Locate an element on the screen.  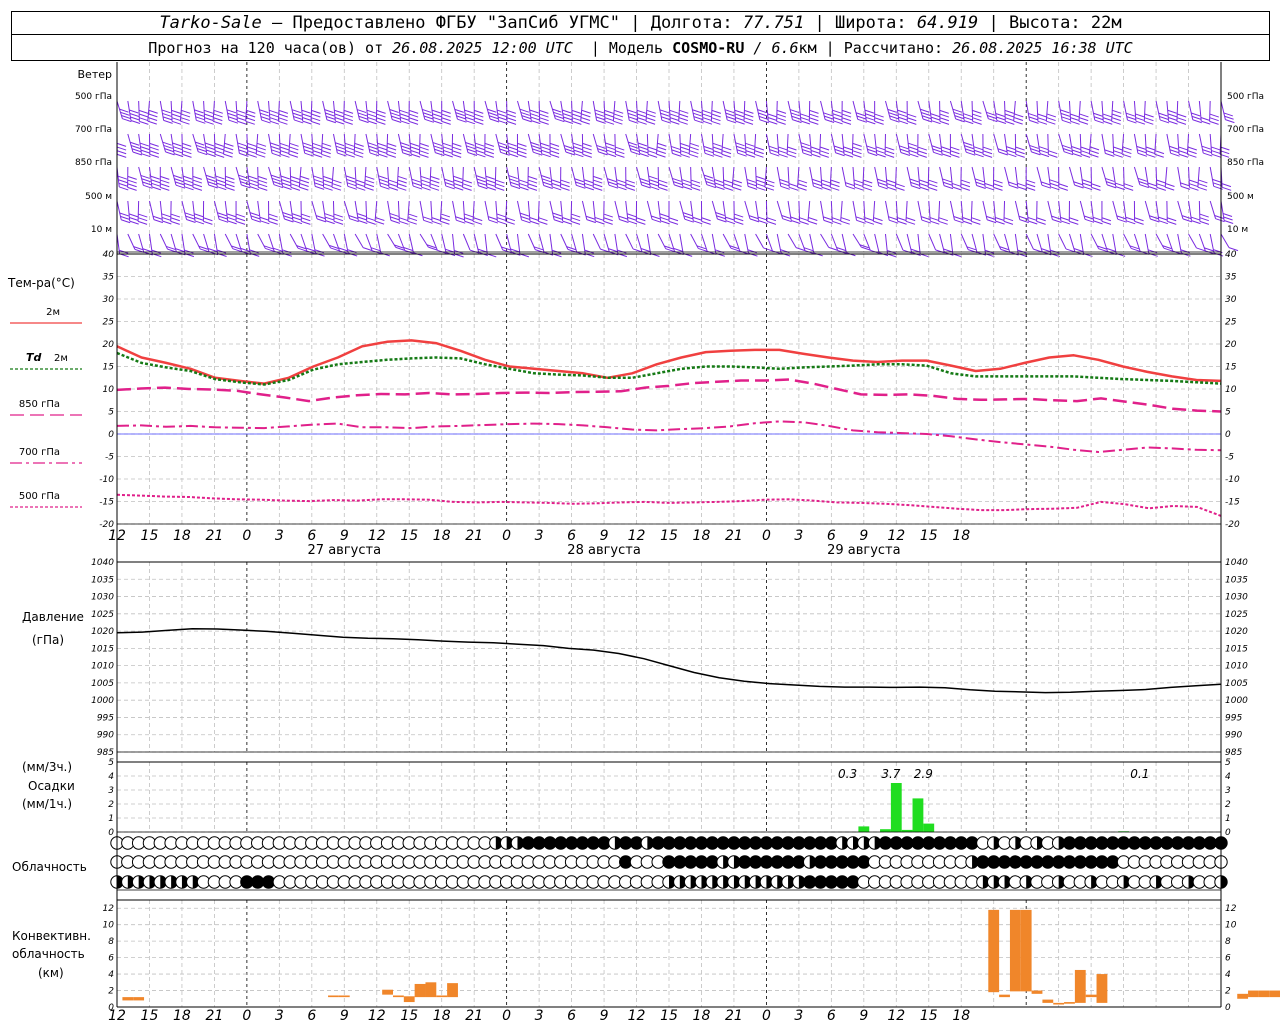
y-tick-label-right: 15 is located at coordinates (1231, 368).